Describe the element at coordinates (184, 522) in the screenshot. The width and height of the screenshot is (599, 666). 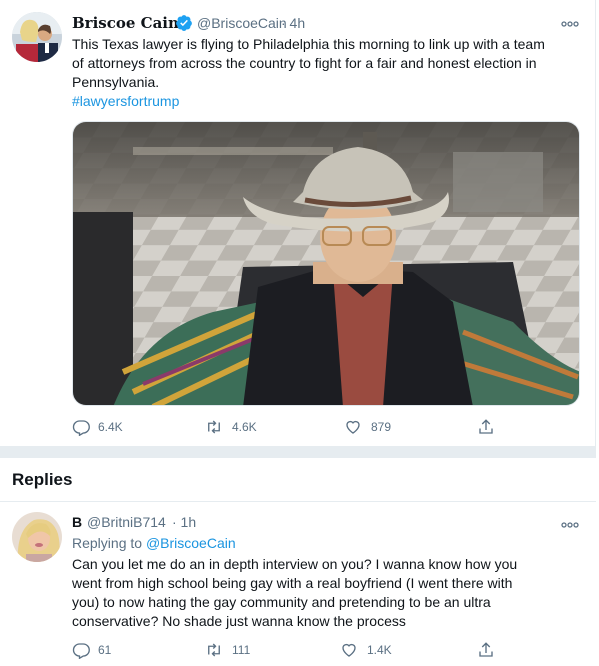
I see `reply-time: · 1h` at that location.